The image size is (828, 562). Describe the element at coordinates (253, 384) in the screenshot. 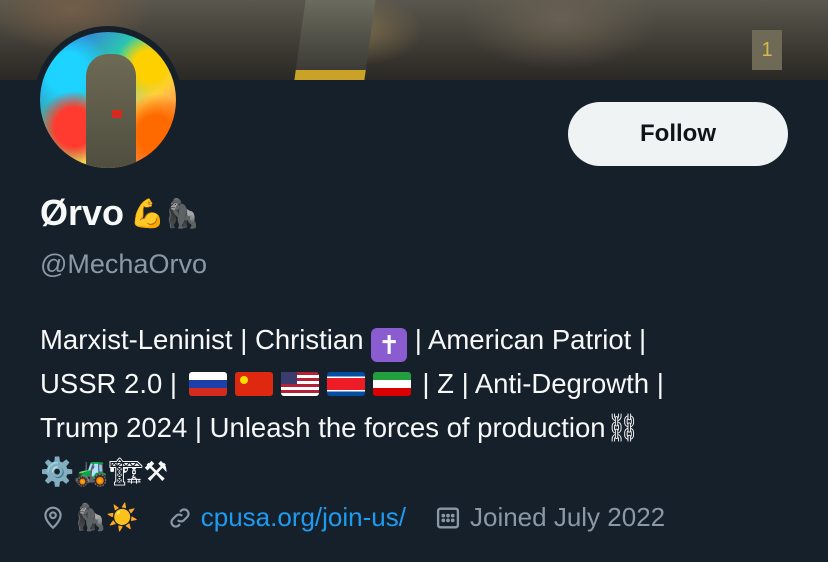

I see `china-flag-icon` at that location.